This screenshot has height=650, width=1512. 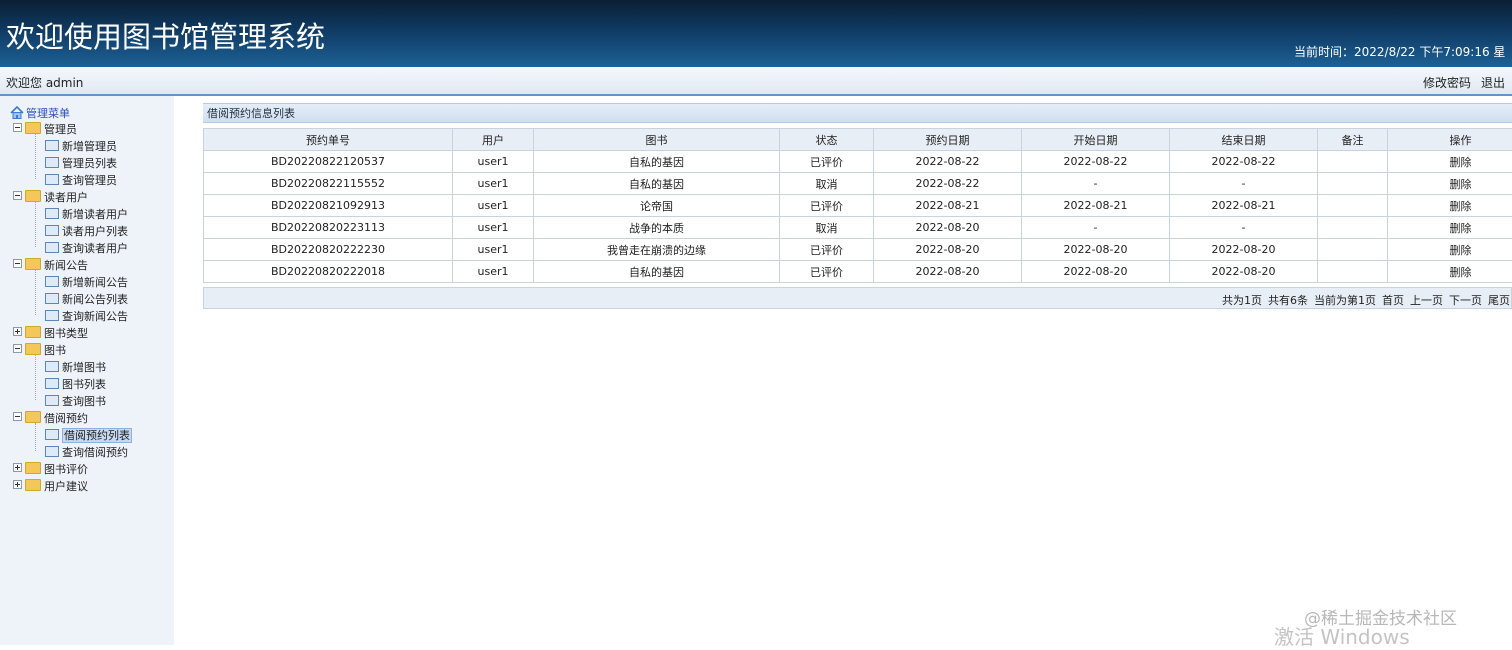 What do you see at coordinates (328, 250) in the screenshot?
I see `cell-order-no: BD20220820222230` at bounding box center [328, 250].